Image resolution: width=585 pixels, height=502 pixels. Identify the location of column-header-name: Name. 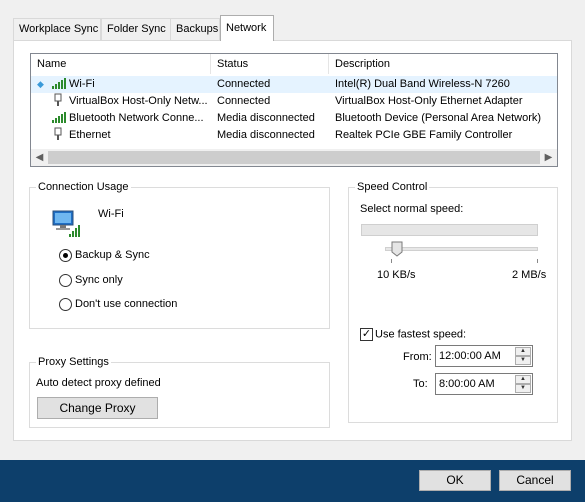
(121, 64).